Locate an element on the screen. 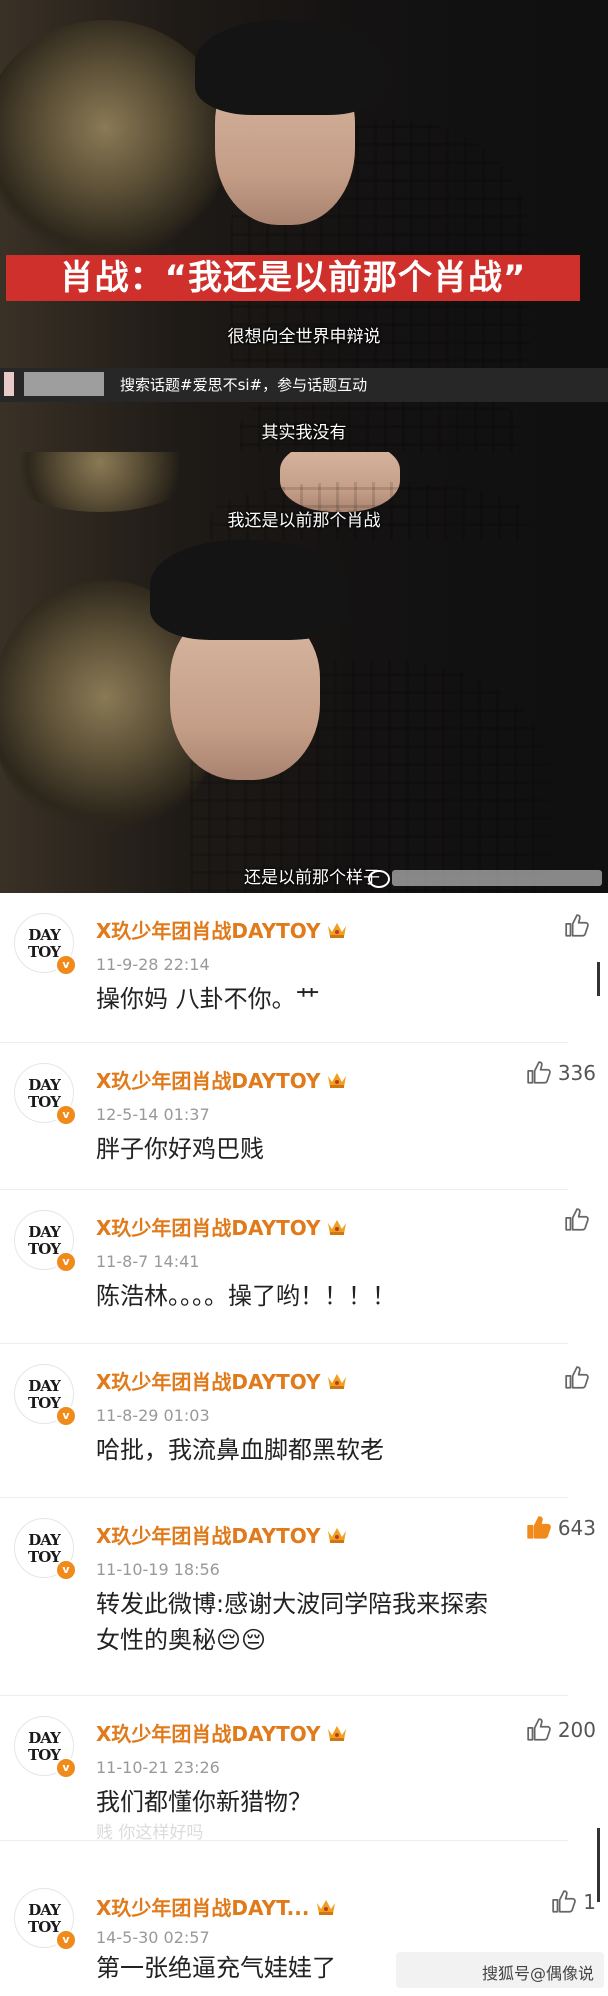  like-button: 336 is located at coordinates (561, 1073).